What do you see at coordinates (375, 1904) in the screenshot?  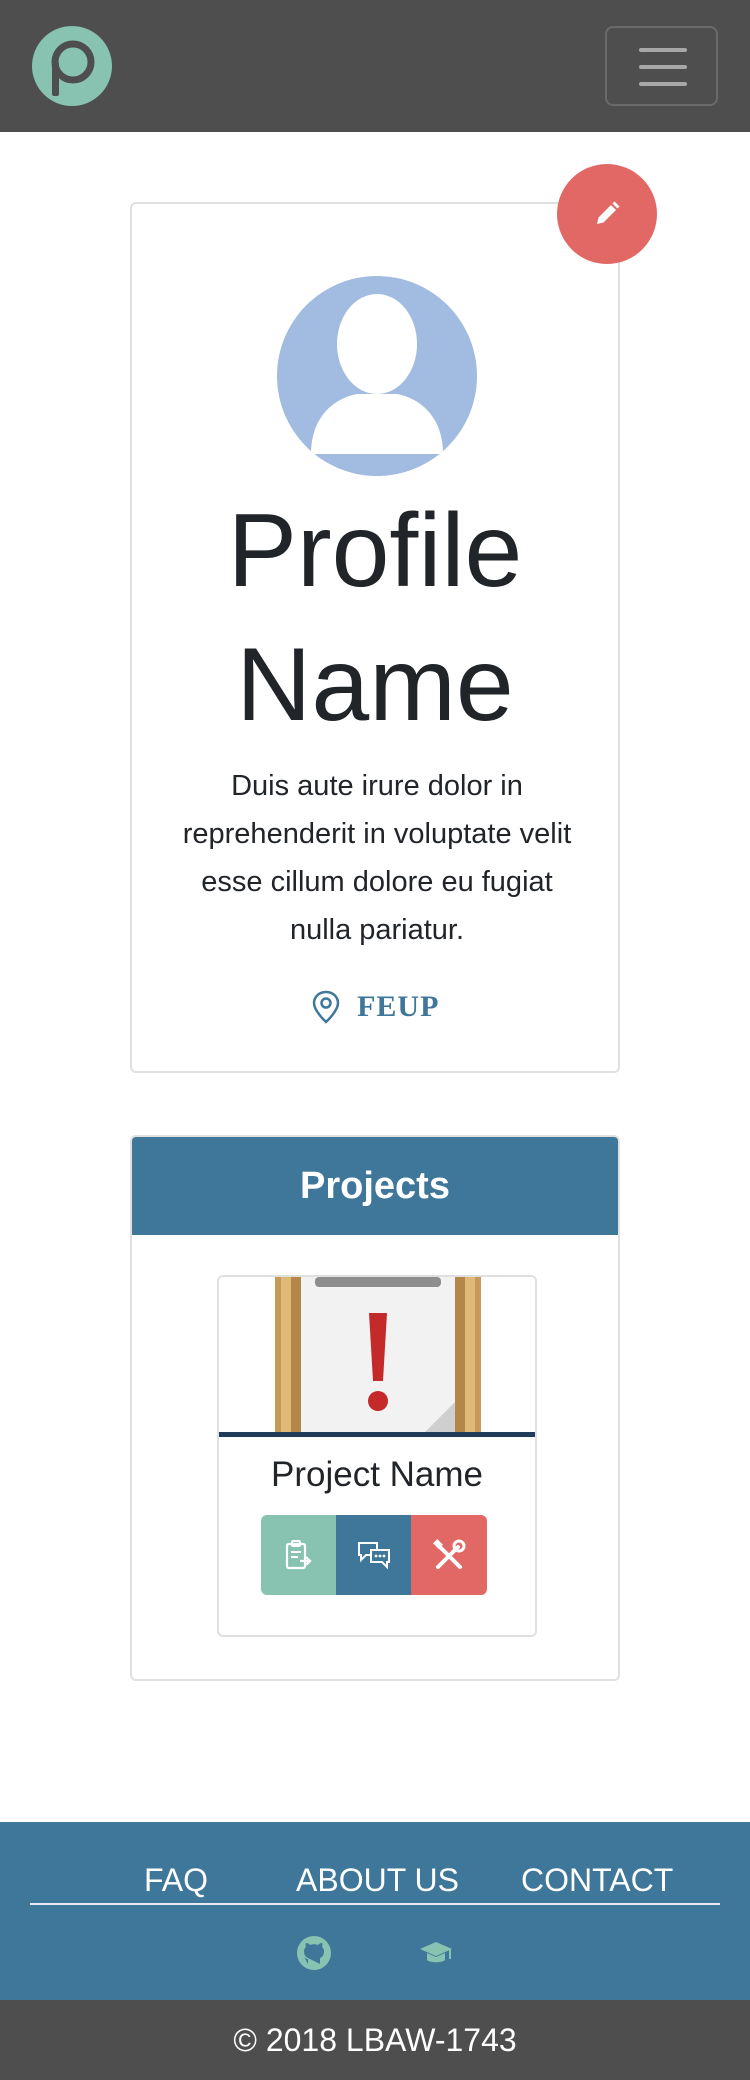 I see `footer-divider` at bounding box center [375, 1904].